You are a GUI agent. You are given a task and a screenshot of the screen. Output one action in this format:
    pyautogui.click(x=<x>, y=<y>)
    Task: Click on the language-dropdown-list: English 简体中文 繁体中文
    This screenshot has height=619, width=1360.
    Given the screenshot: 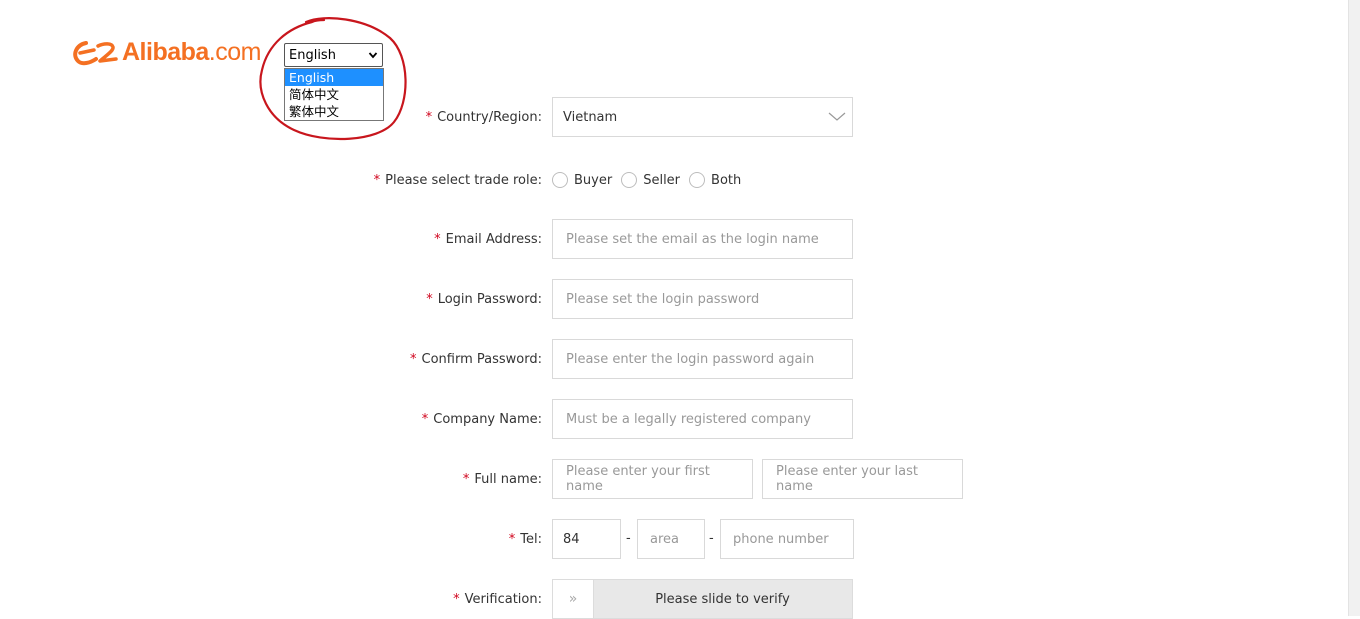 What is the action you would take?
    pyautogui.click(x=334, y=94)
    